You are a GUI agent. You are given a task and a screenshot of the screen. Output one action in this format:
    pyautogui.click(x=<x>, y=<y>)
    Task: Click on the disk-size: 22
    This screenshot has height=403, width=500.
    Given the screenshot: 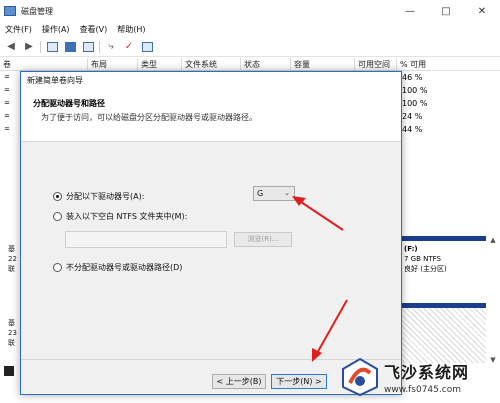 What is the action you would take?
    pyautogui.click(x=12, y=259)
    